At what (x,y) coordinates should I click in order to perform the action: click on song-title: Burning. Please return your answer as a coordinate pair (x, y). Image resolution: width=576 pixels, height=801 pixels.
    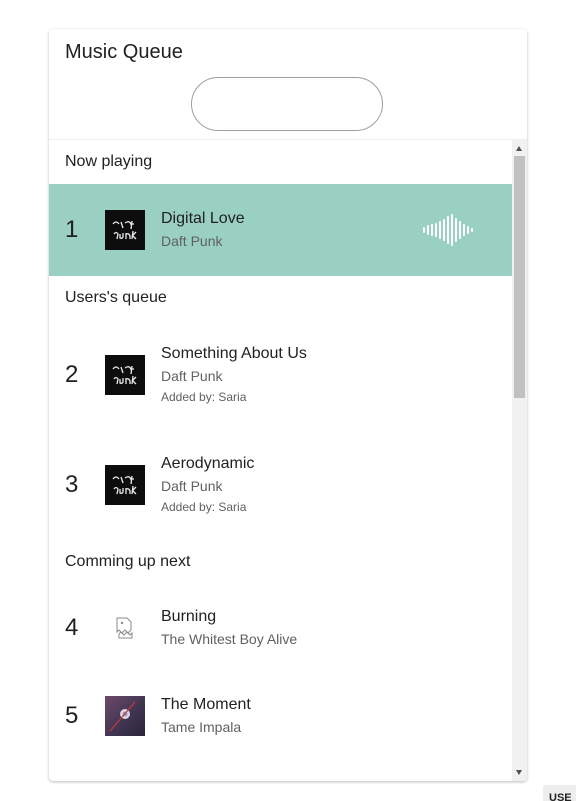
    Looking at the image, I should click on (189, 616).